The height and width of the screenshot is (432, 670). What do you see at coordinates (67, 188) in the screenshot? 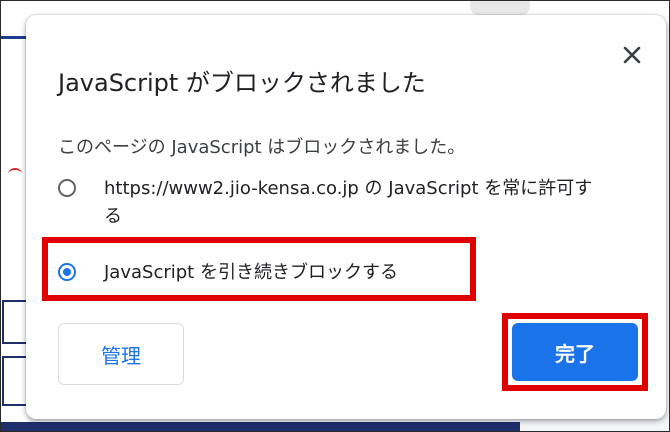
I see `radio-always-allow` at bounding box center [67, 188].